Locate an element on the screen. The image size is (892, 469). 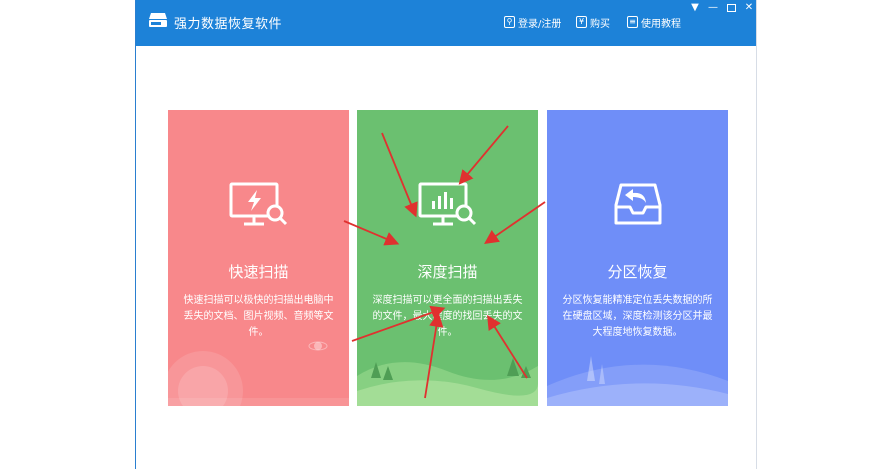
maximize-button is located at coordinates (731, 8).